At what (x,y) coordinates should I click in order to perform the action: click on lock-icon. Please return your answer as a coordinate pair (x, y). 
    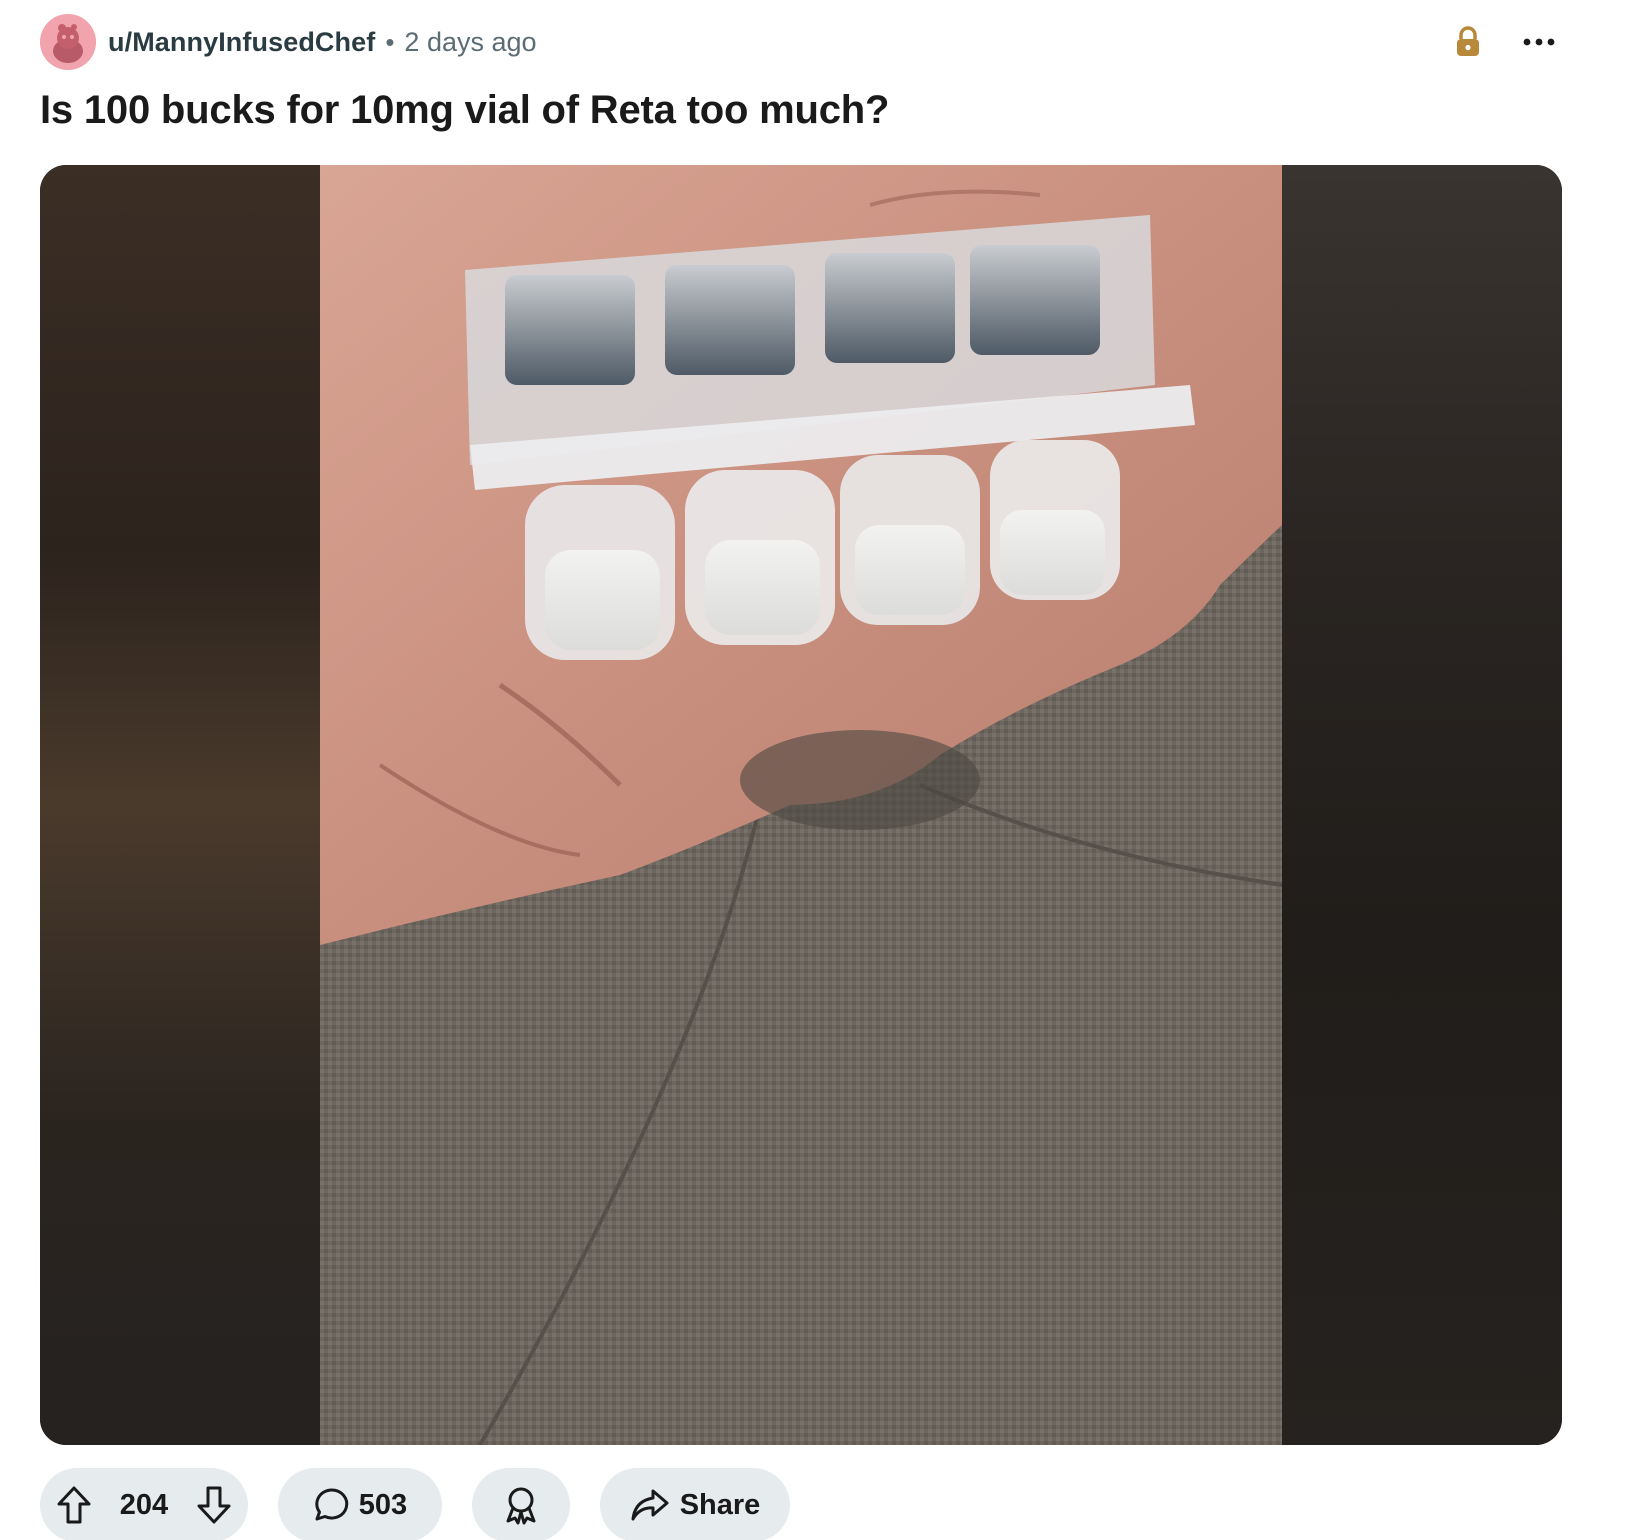
    Looking at the image, I should click on (1468, 41).